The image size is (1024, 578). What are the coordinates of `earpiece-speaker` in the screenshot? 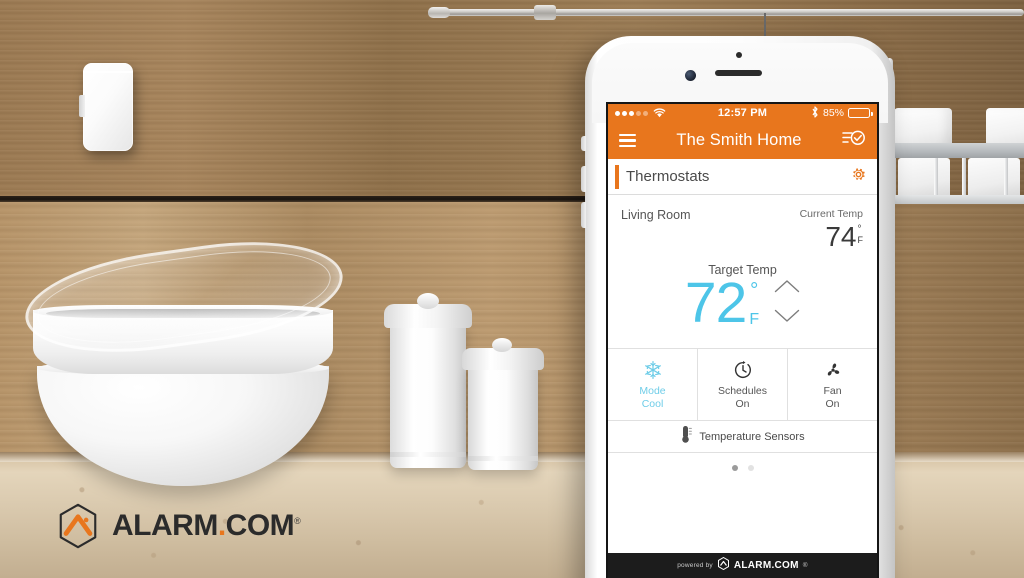 It's located at (738, 73).